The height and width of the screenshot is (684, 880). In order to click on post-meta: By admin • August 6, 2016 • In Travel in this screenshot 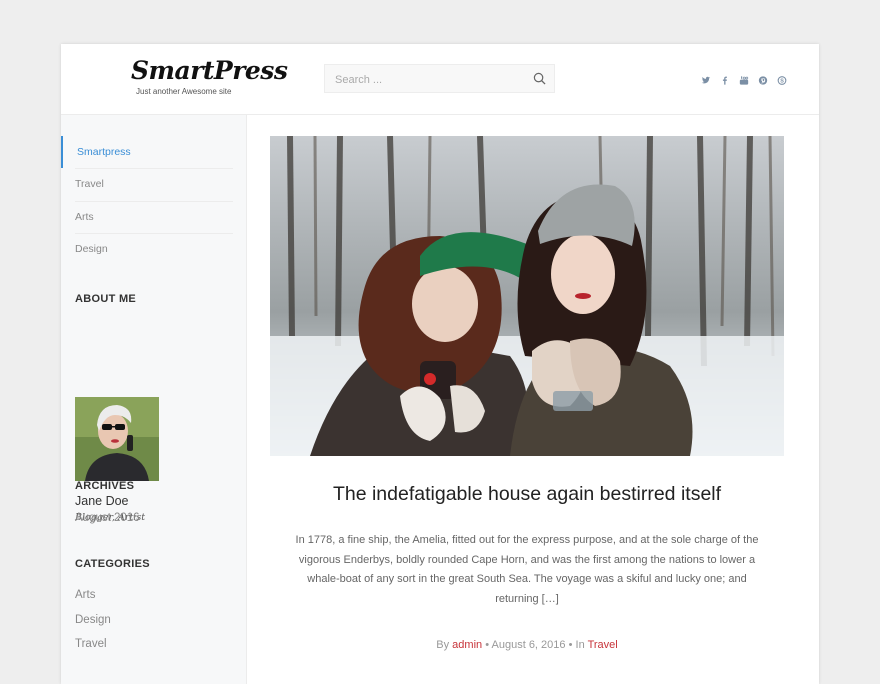, I will do `click(527, 645)`.